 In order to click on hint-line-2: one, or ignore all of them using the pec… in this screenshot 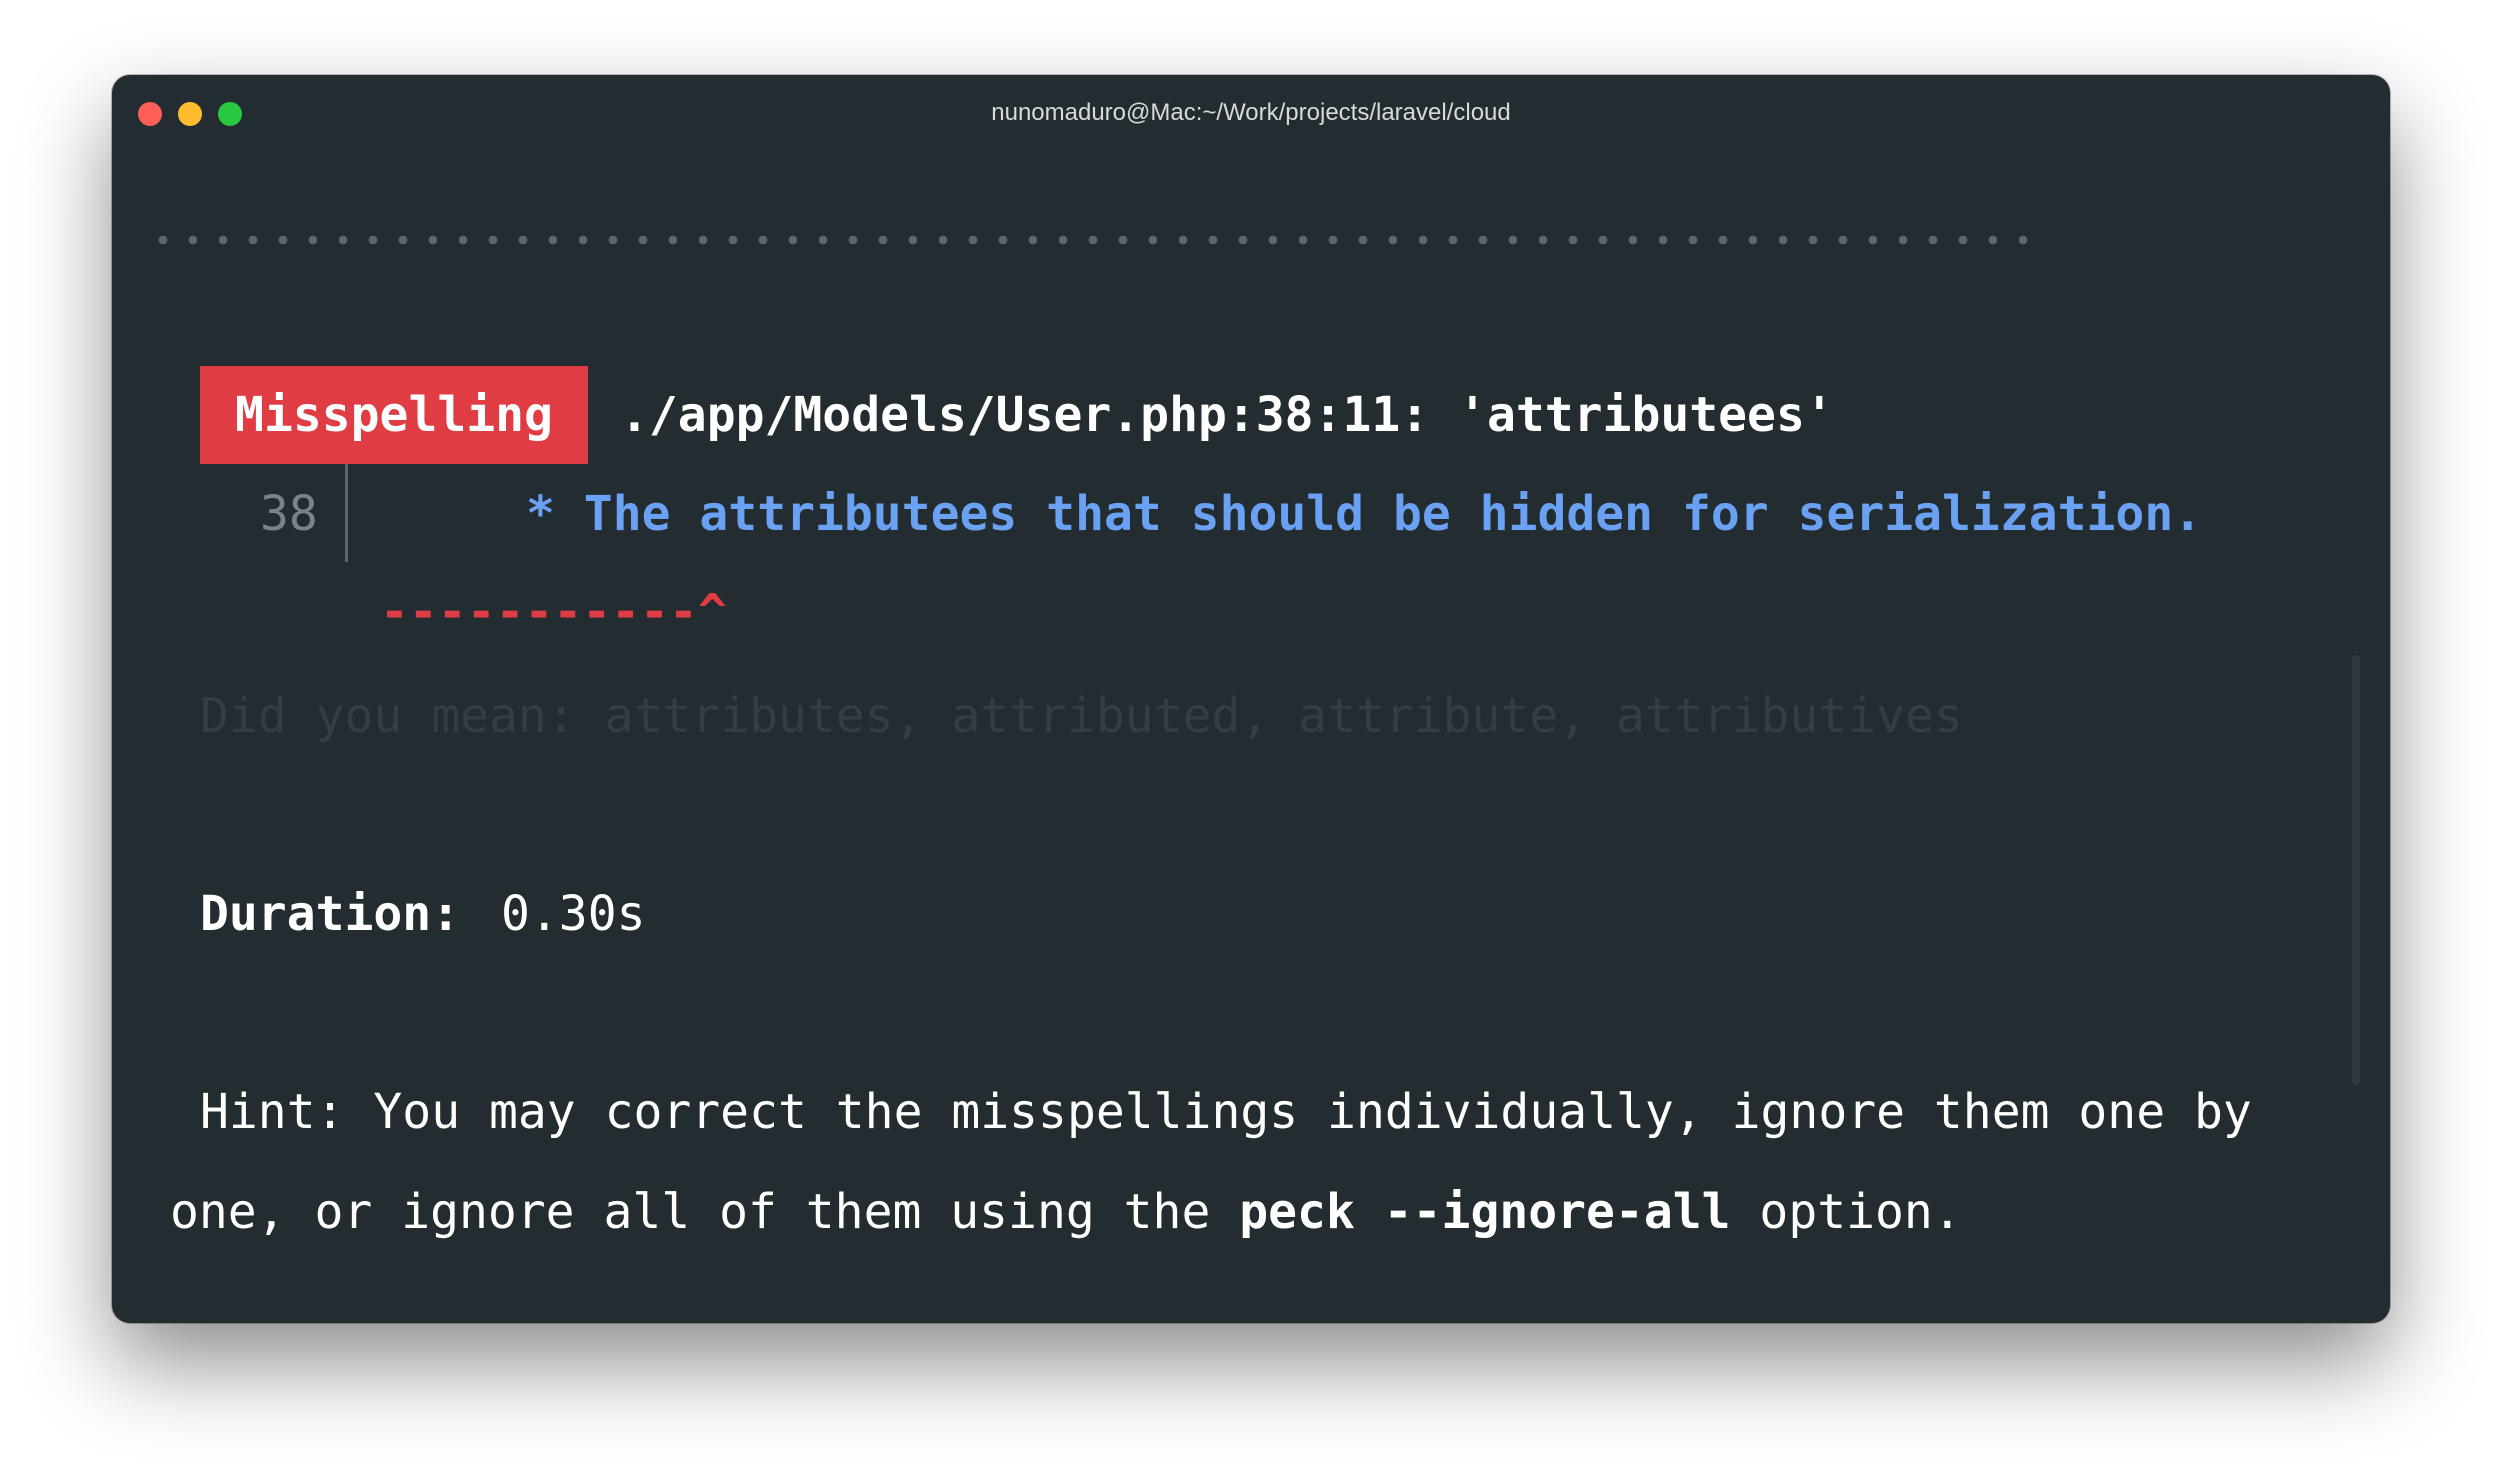, I will do `click(1066, 1212)`.